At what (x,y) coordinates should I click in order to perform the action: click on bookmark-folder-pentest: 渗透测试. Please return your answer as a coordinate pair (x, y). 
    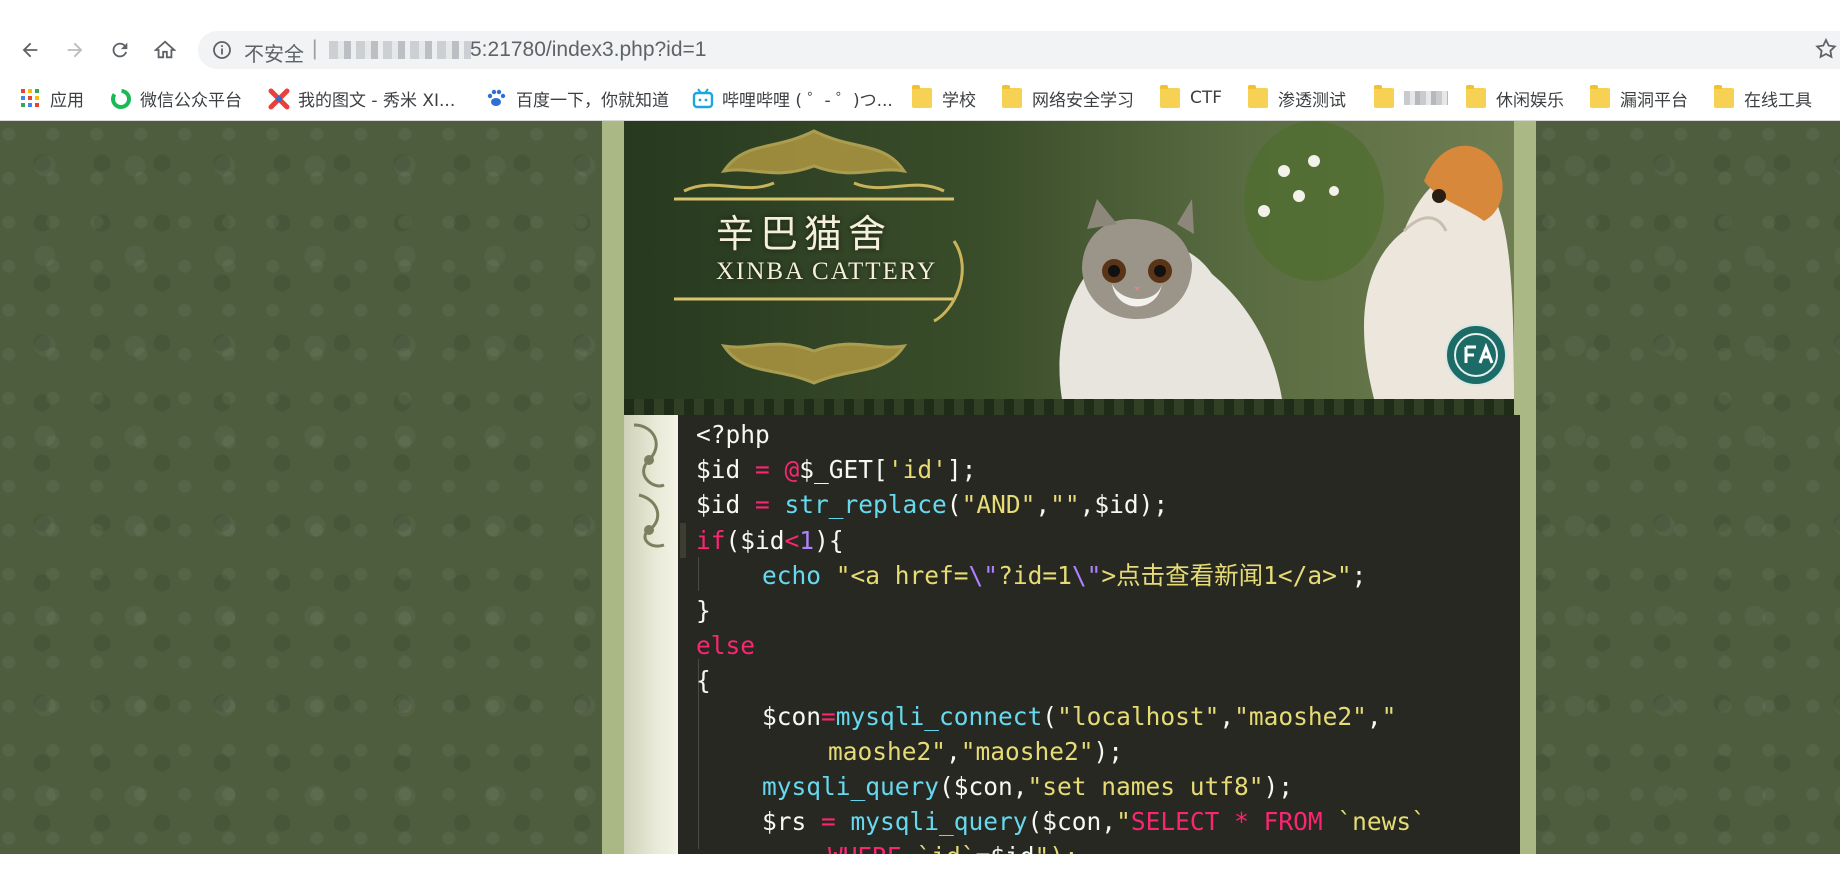
    Looking at the image, I should click on (1297, 98).